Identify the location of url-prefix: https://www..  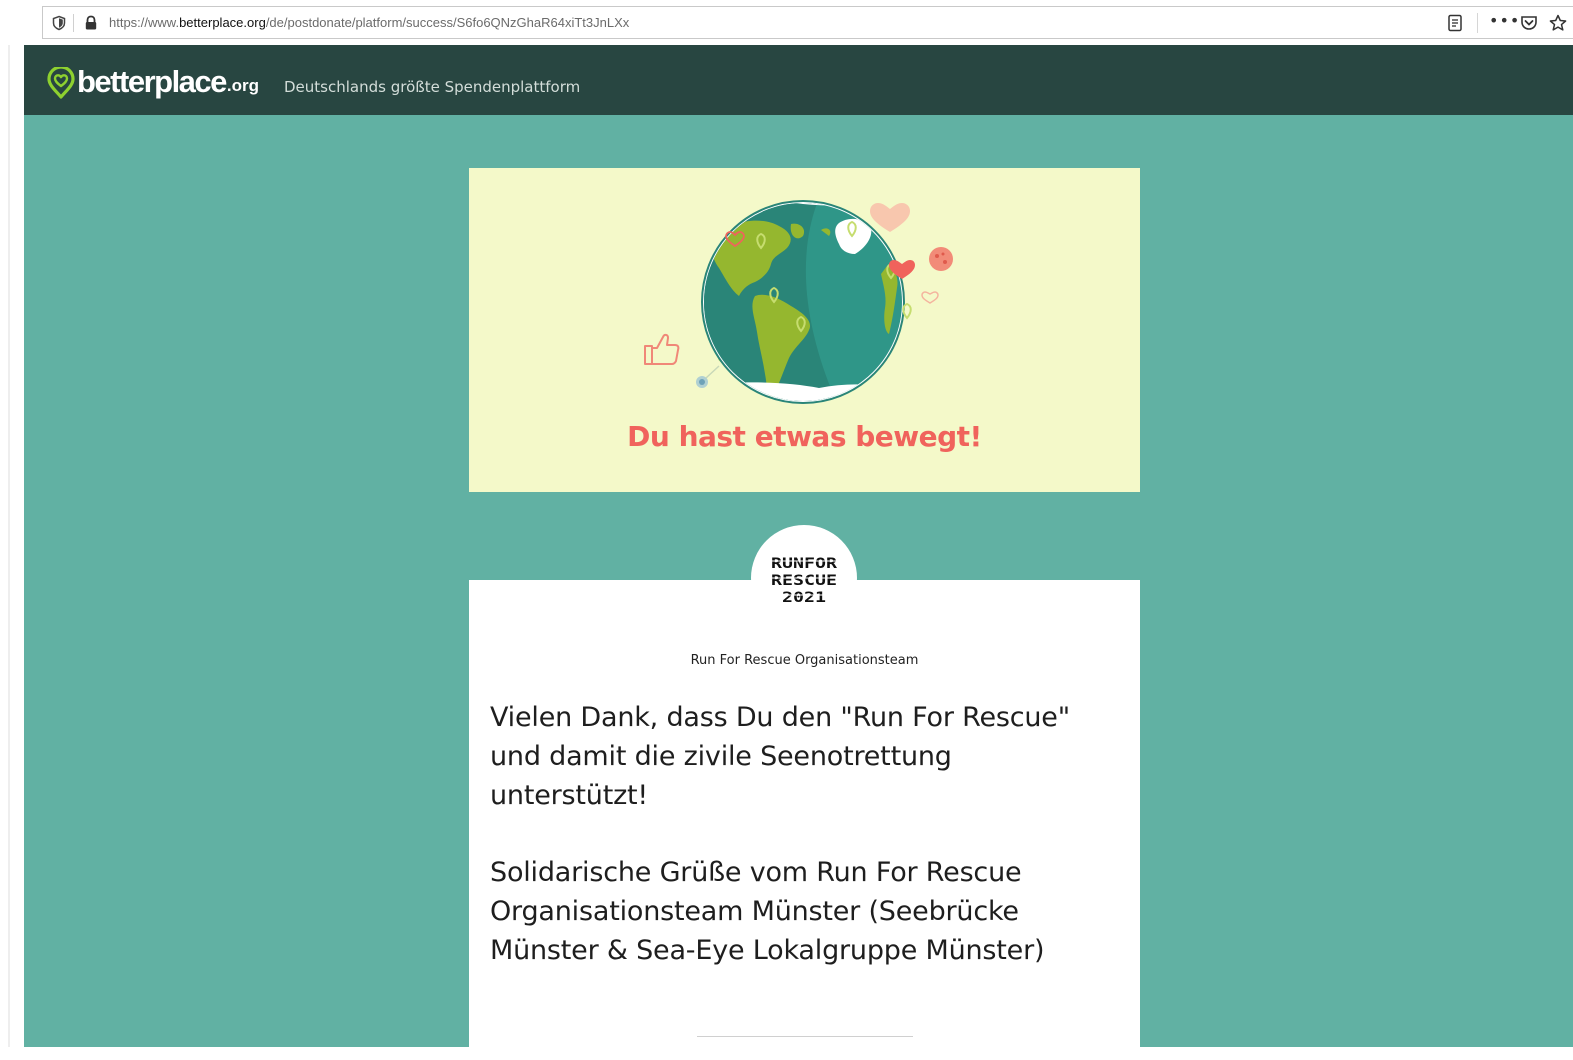
(144, 22).